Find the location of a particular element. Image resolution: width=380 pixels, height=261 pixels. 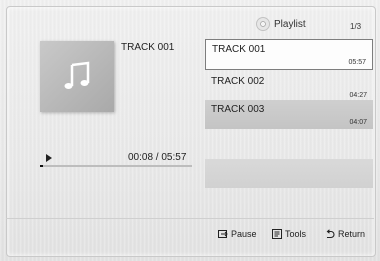

tools-icon is located at coordinates (277, 234).